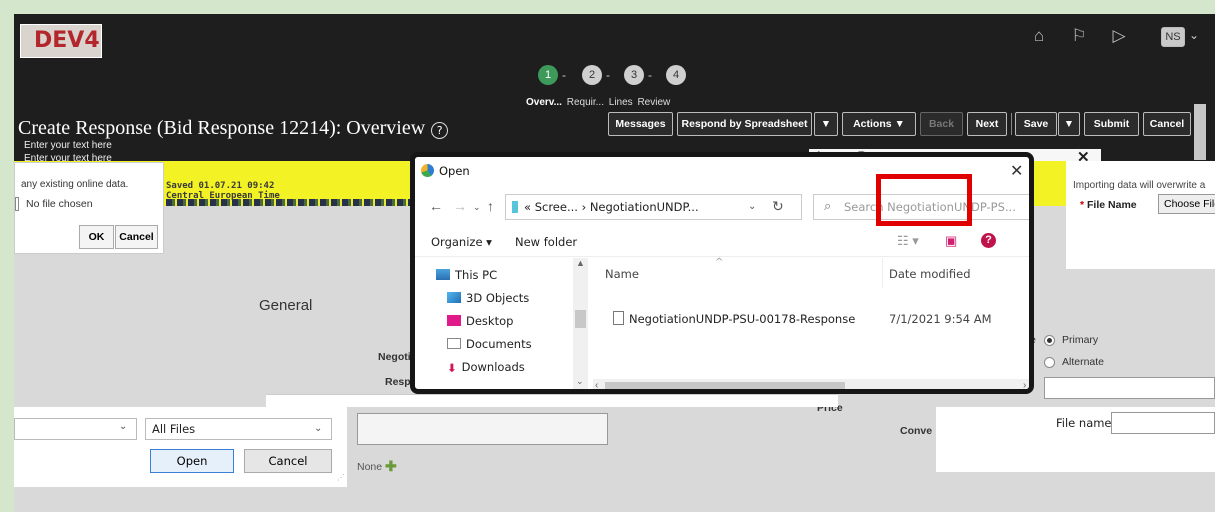  What do you see at coordinates (75, 429) in the screenshot?
I see `file-name-combobox: ⌄` at bounding box center [75, 429].